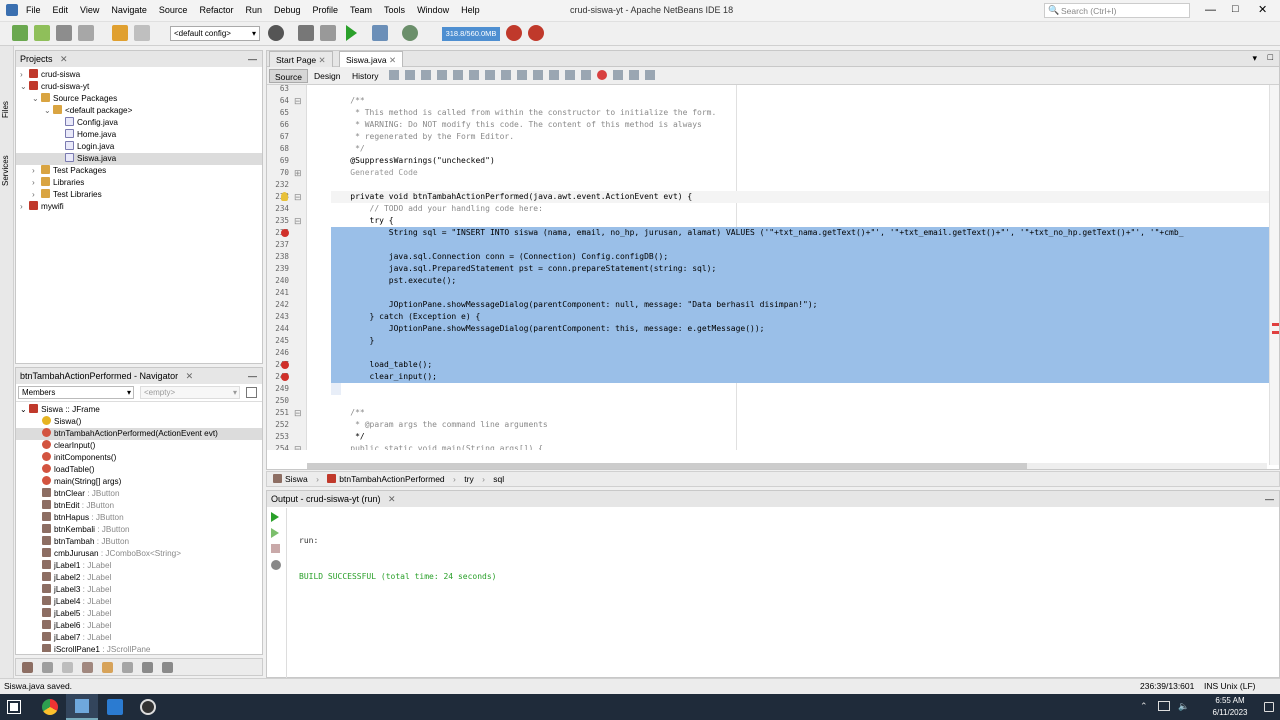  What do you see at coordinates (127, 667) in the screenshot?
I see `sort-source-icon` at bounding box center [127, 667].